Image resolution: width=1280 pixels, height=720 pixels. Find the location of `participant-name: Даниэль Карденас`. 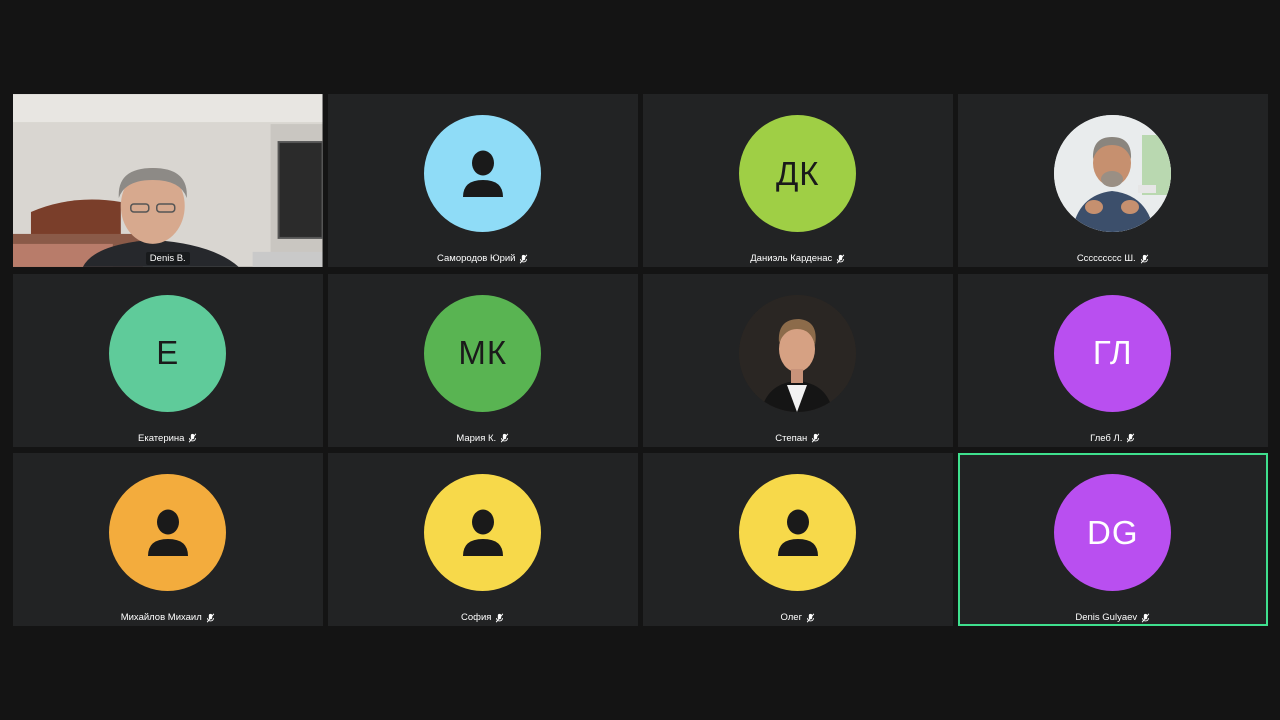

participant-name: Даниэль Карденас is located at coordinates (791, 258).